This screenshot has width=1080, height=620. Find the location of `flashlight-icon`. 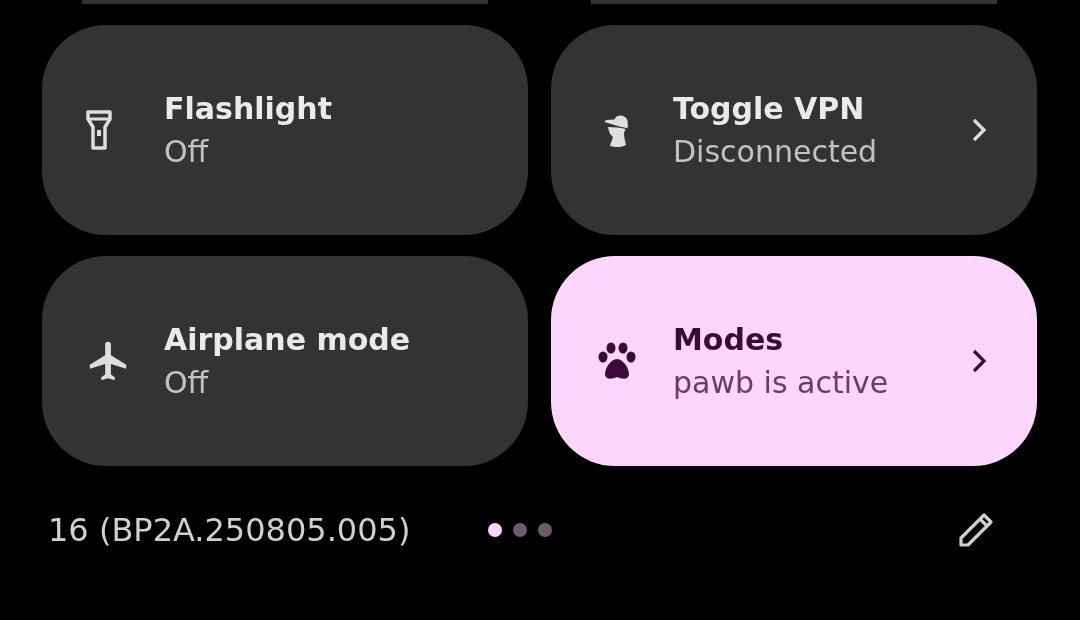

flashlight-icon is located at coordinates (99, 130).